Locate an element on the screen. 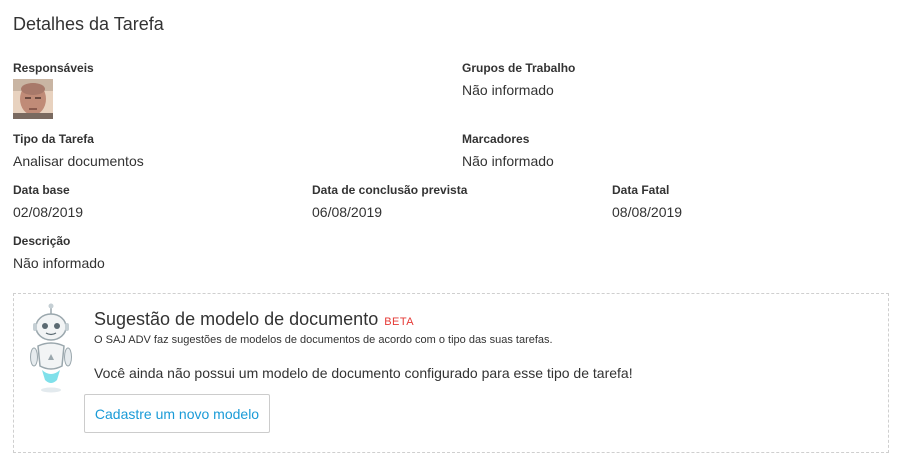  field-descricao: Descrição Não informado is located at coordinates (59, 253).